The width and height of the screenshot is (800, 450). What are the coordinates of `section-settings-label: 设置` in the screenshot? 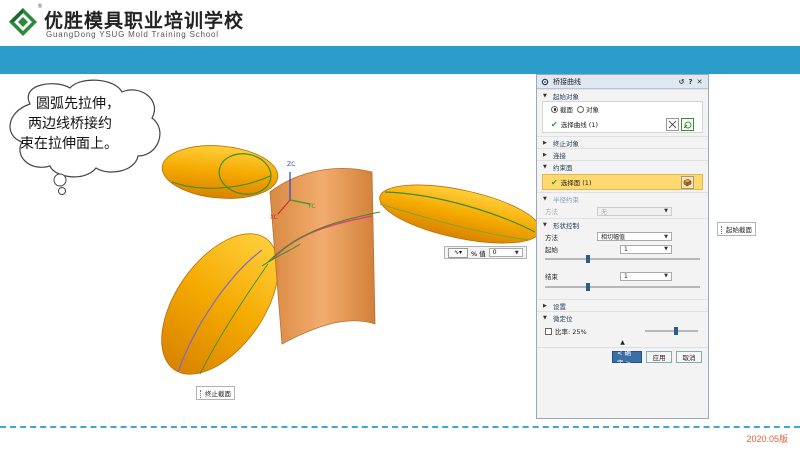 It's located at (559, 306).